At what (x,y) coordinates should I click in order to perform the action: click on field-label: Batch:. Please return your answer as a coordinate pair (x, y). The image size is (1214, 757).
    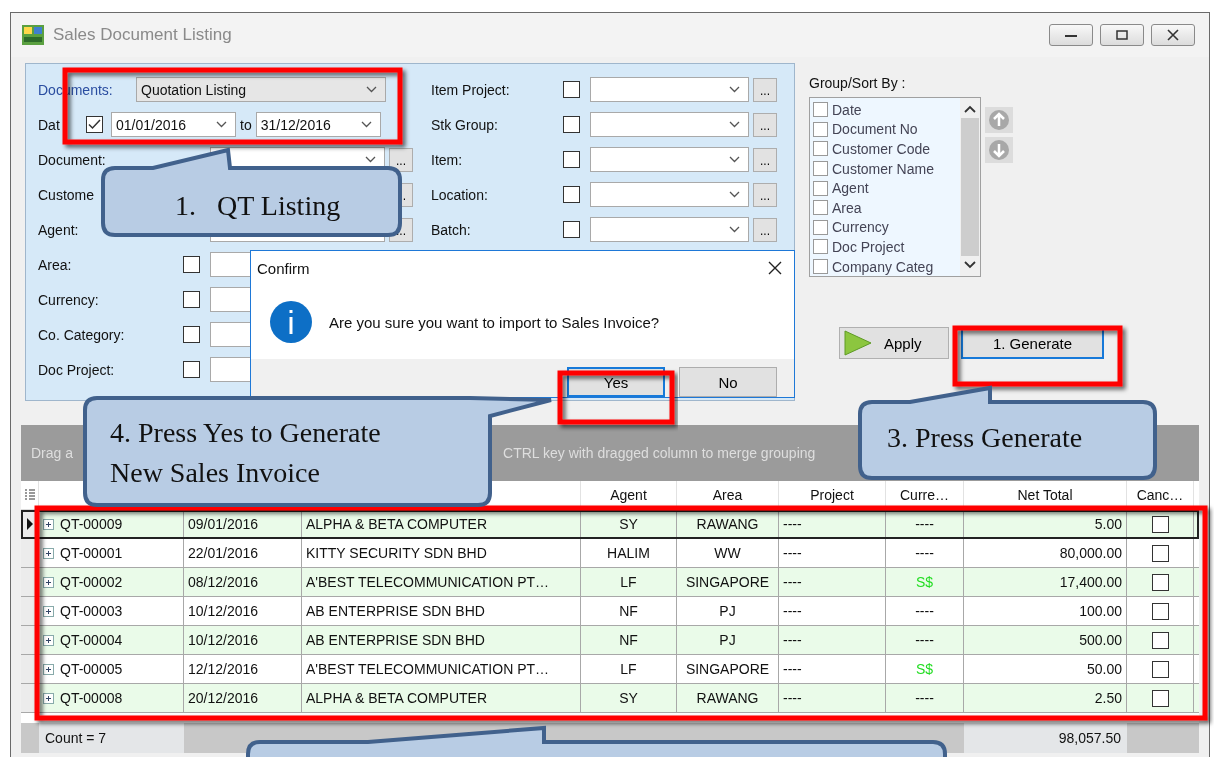
    Looking at the image, I should click on (451, 229).